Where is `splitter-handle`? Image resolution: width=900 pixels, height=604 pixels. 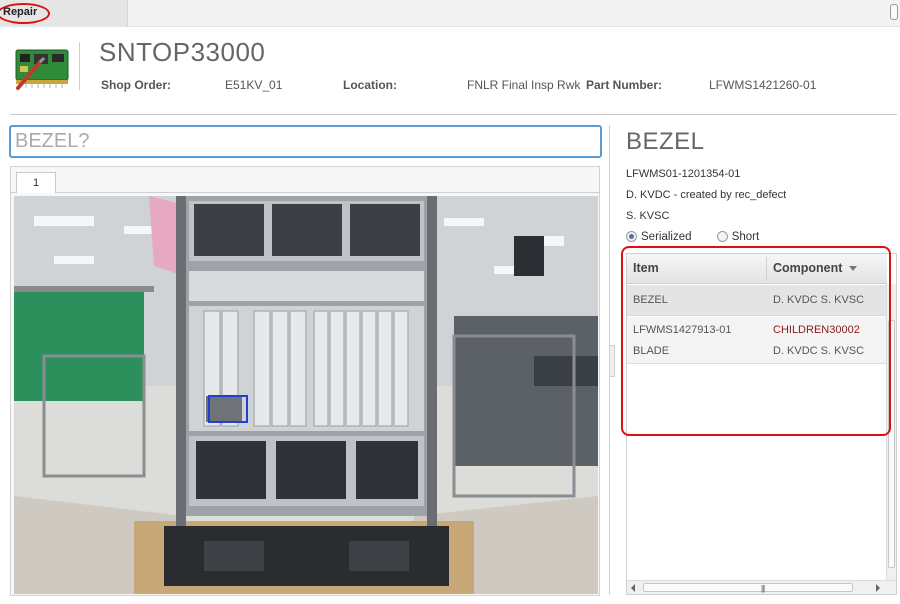 splitter-handle is located at coordinates (612, 361).